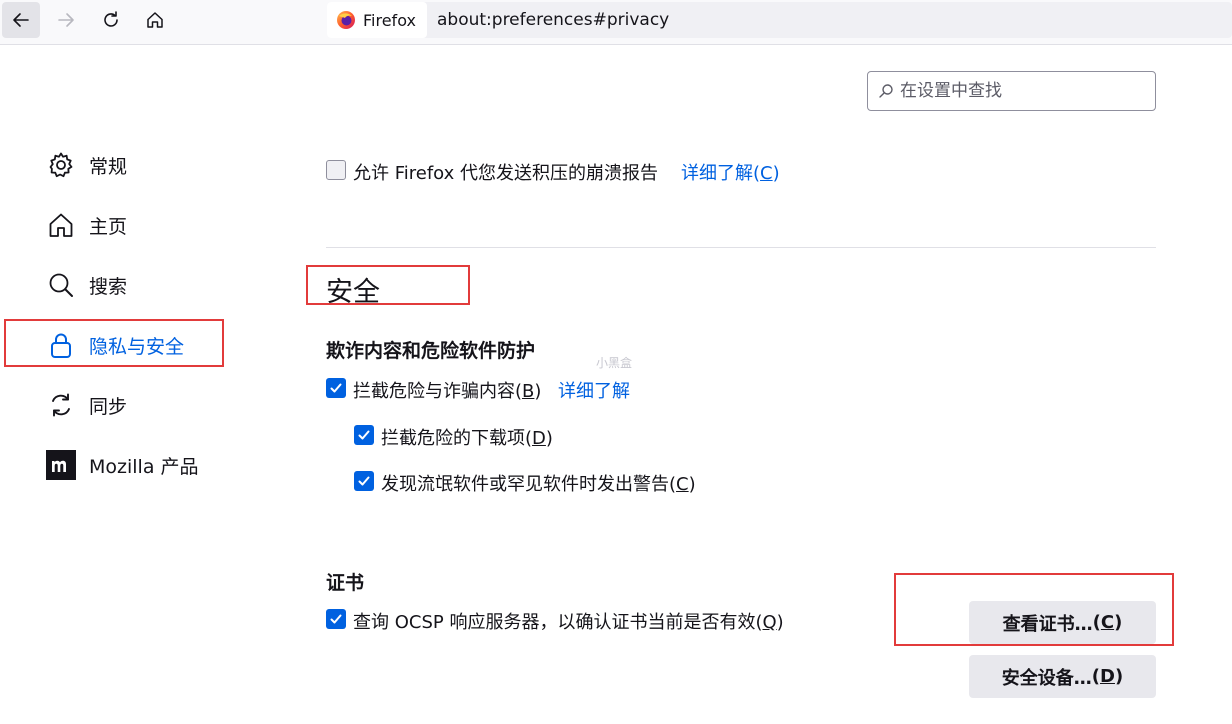 This screenshot has height=724, width=1232. I want to click on reload-icon, so click(111, 19).